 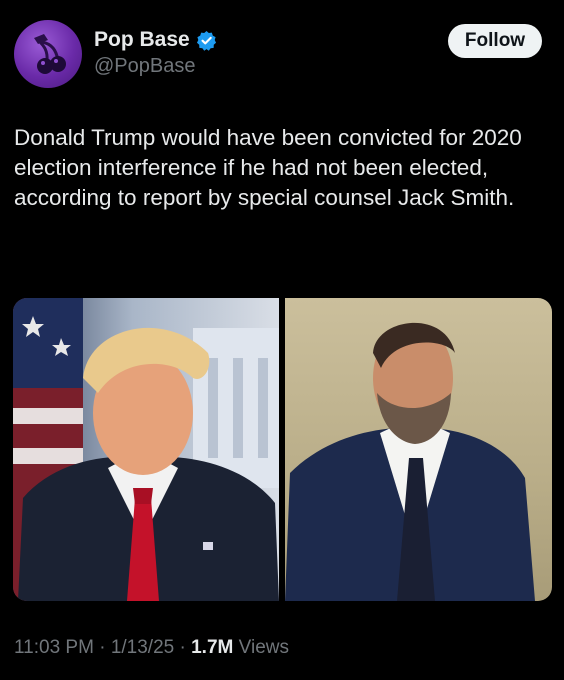 I want to click on tweet-time: 11:03 PM, so click(x=54, y=647).